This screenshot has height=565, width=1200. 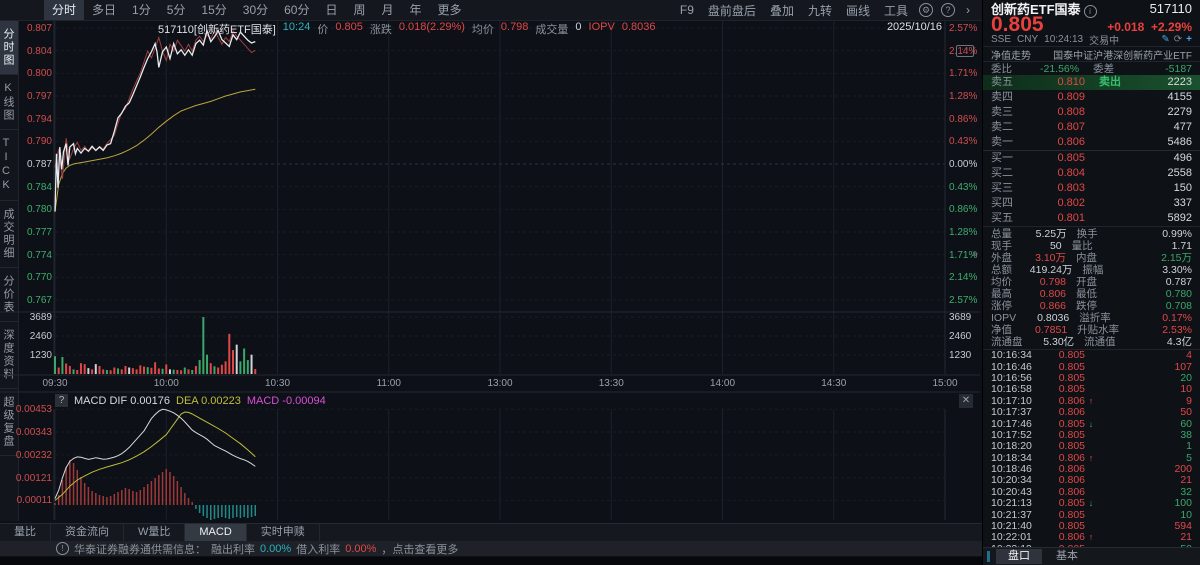 What do you see at coordinates (1178, 68) in the screenshot?
I see `weicha-value: -5187` at bounding box center [1178, 68].